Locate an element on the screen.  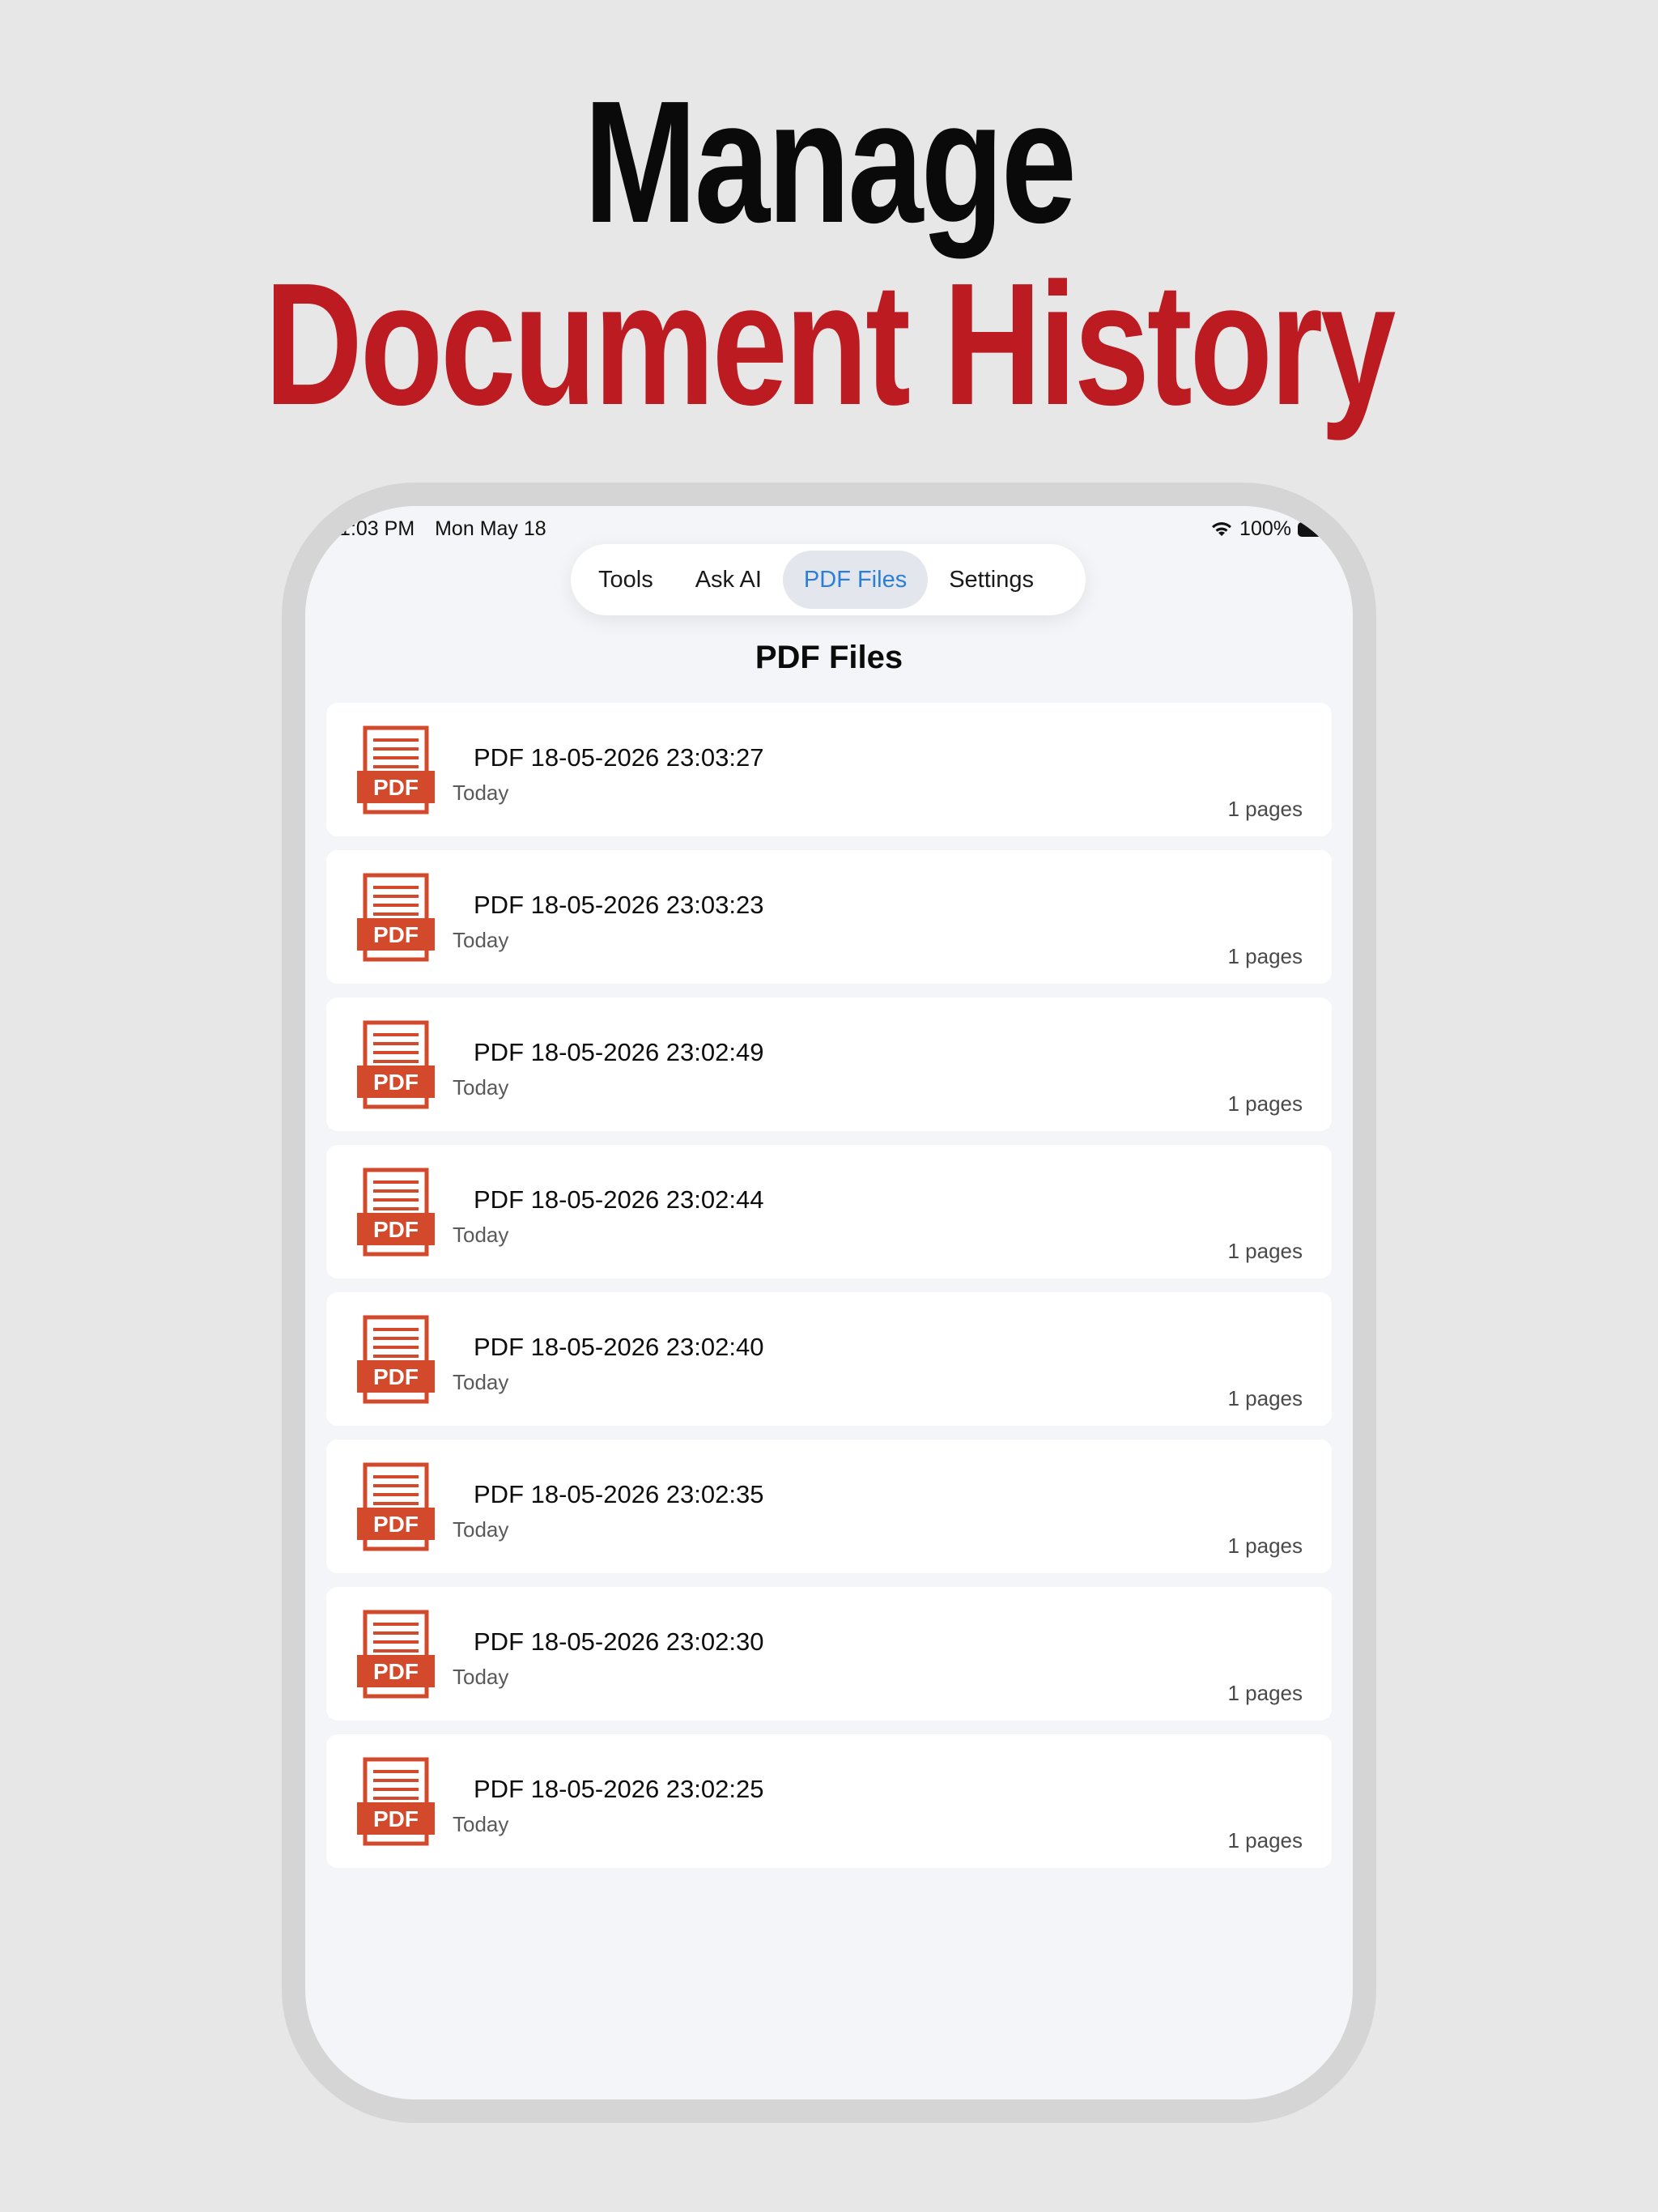
tab-ask-ai: Ask AI is located at coordinates (728, 580).